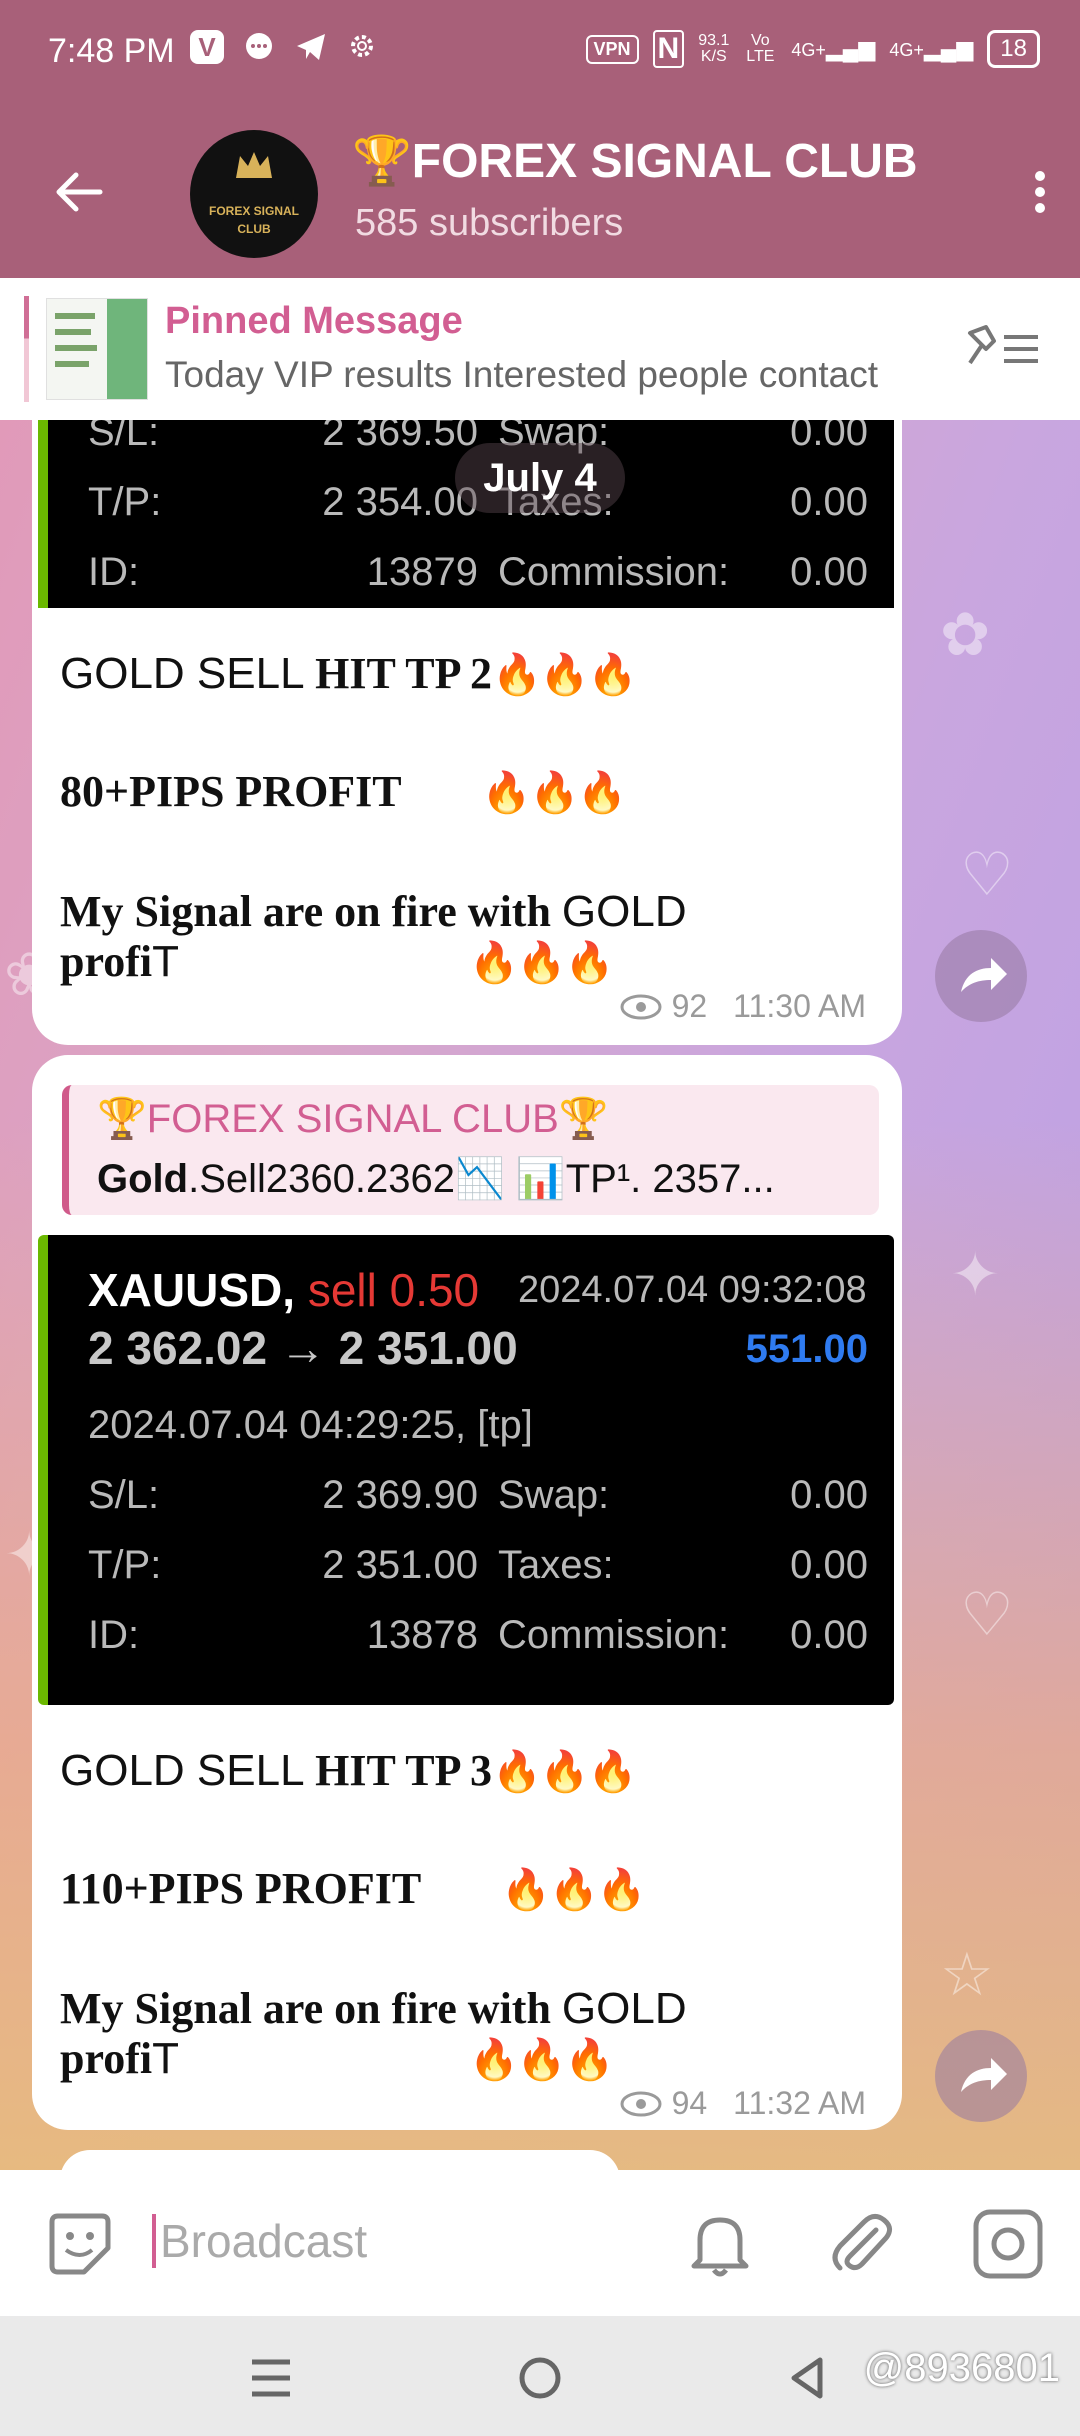 The width and height of the screenshot is (1080, 2436). What do you see at coordinates (1013, 49) in the screenshot?
I see `battery-indicator: 18` at bounding box center [1013, 49].